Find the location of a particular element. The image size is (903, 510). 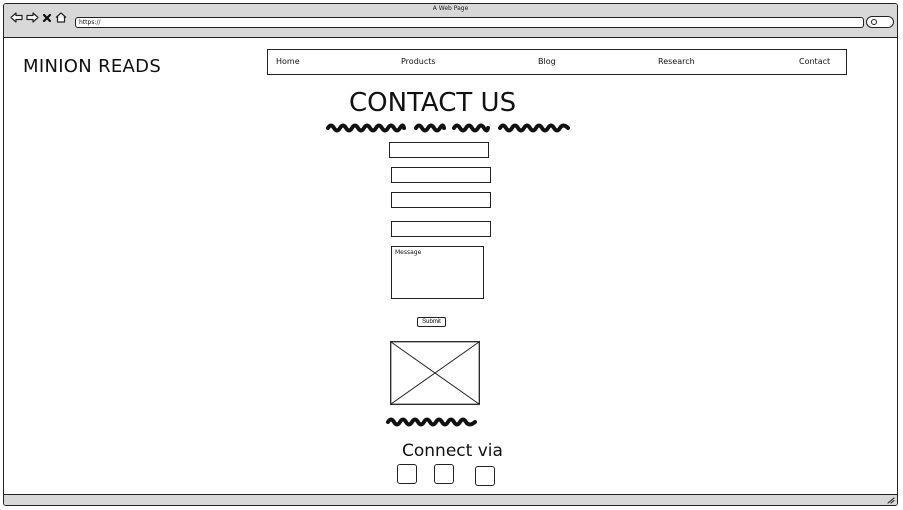

nav-item-research: Research is located at coordinates (676, 61).